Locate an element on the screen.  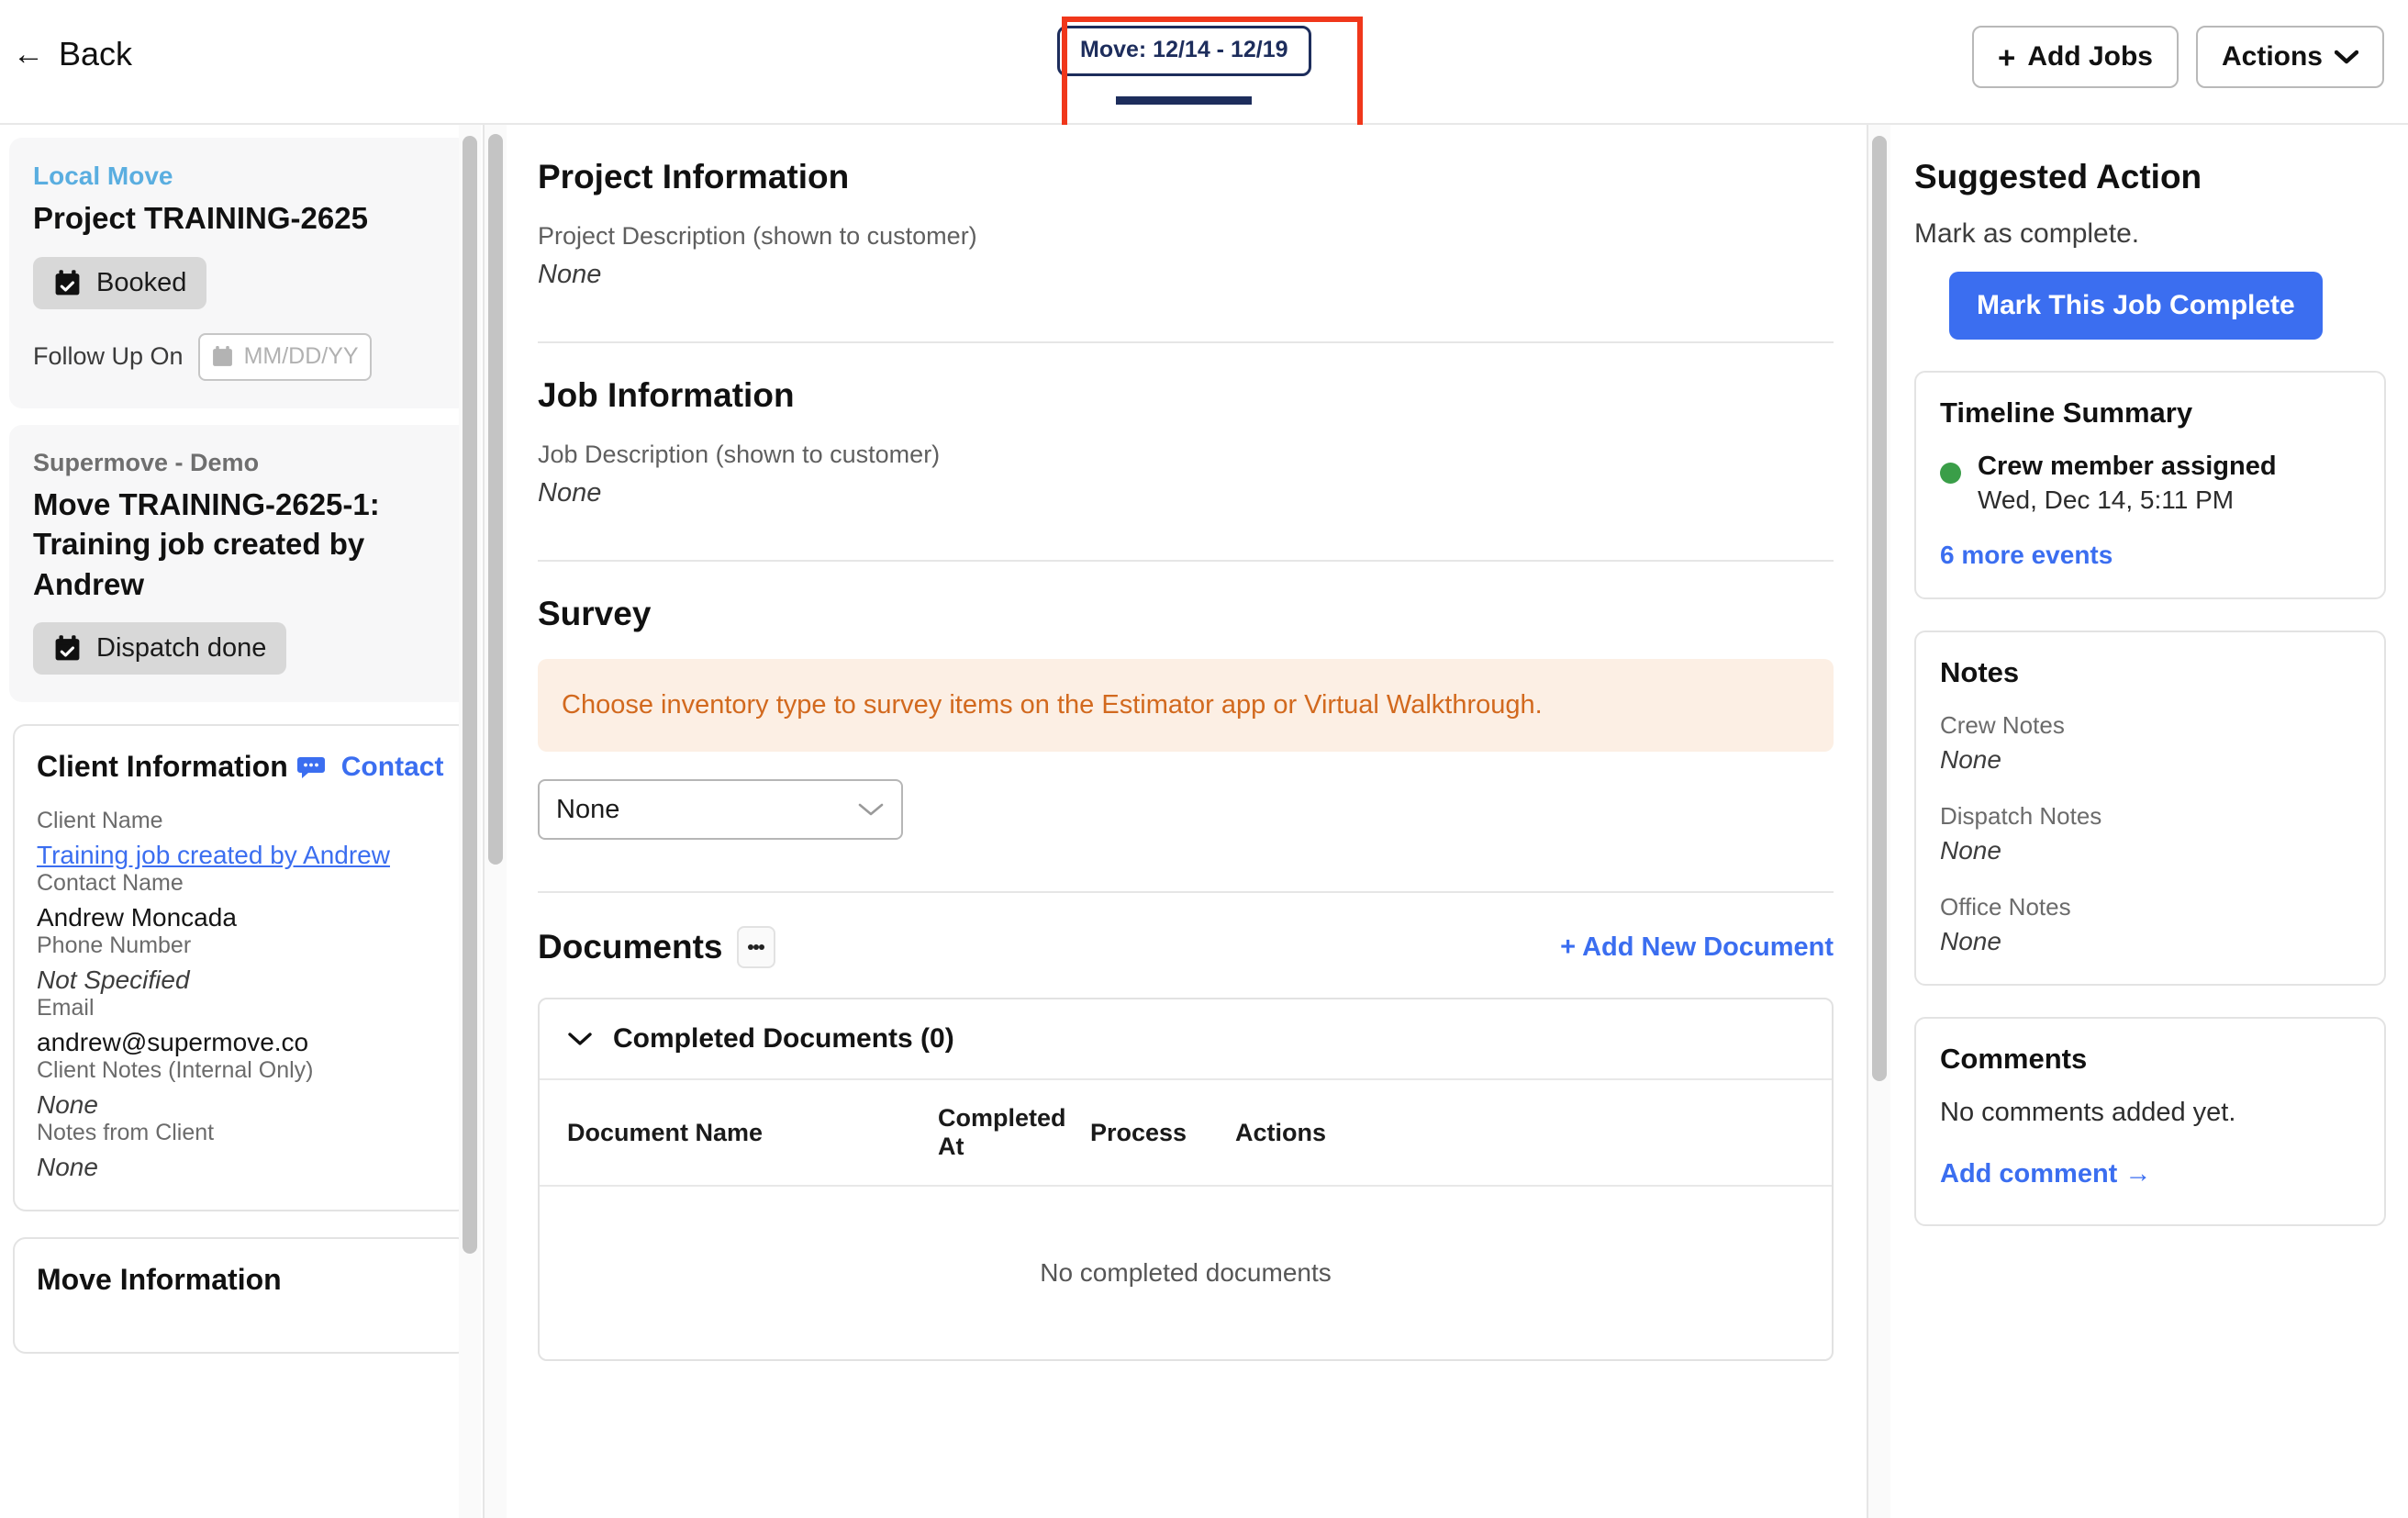
main-scrollbar is located at coordinates (496, 821).